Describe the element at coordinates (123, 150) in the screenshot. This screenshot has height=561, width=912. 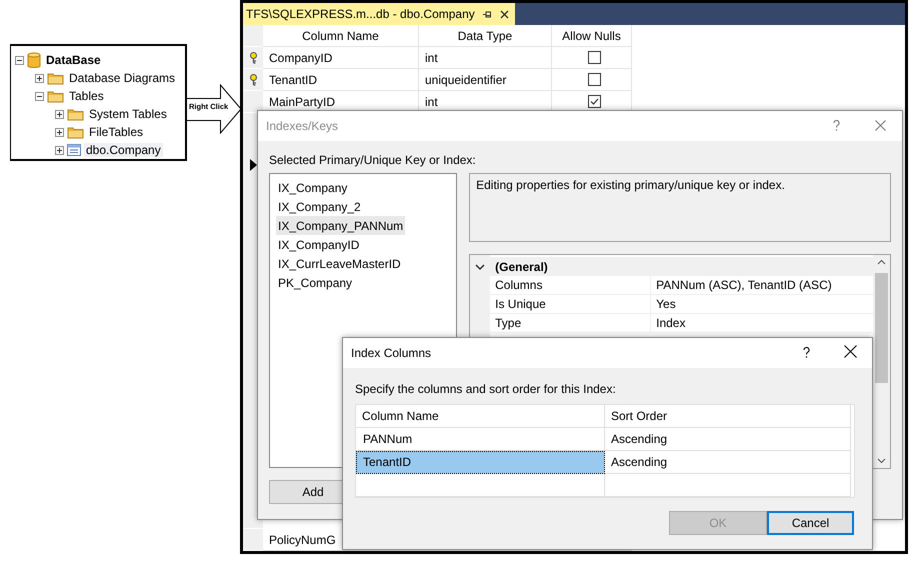
I see `tree-item: dbo.Company` at that location.